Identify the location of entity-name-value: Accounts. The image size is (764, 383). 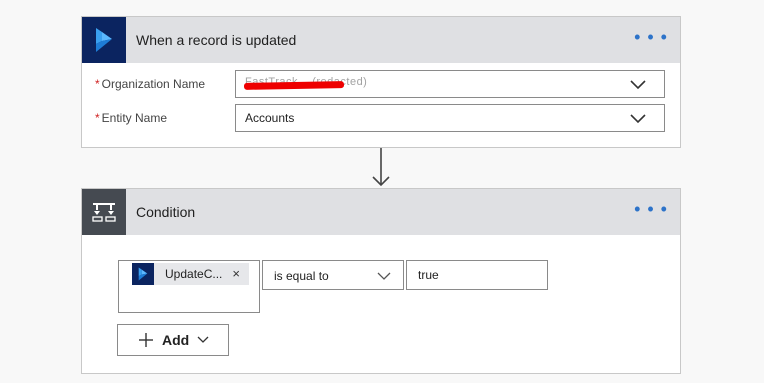
(270, 118).